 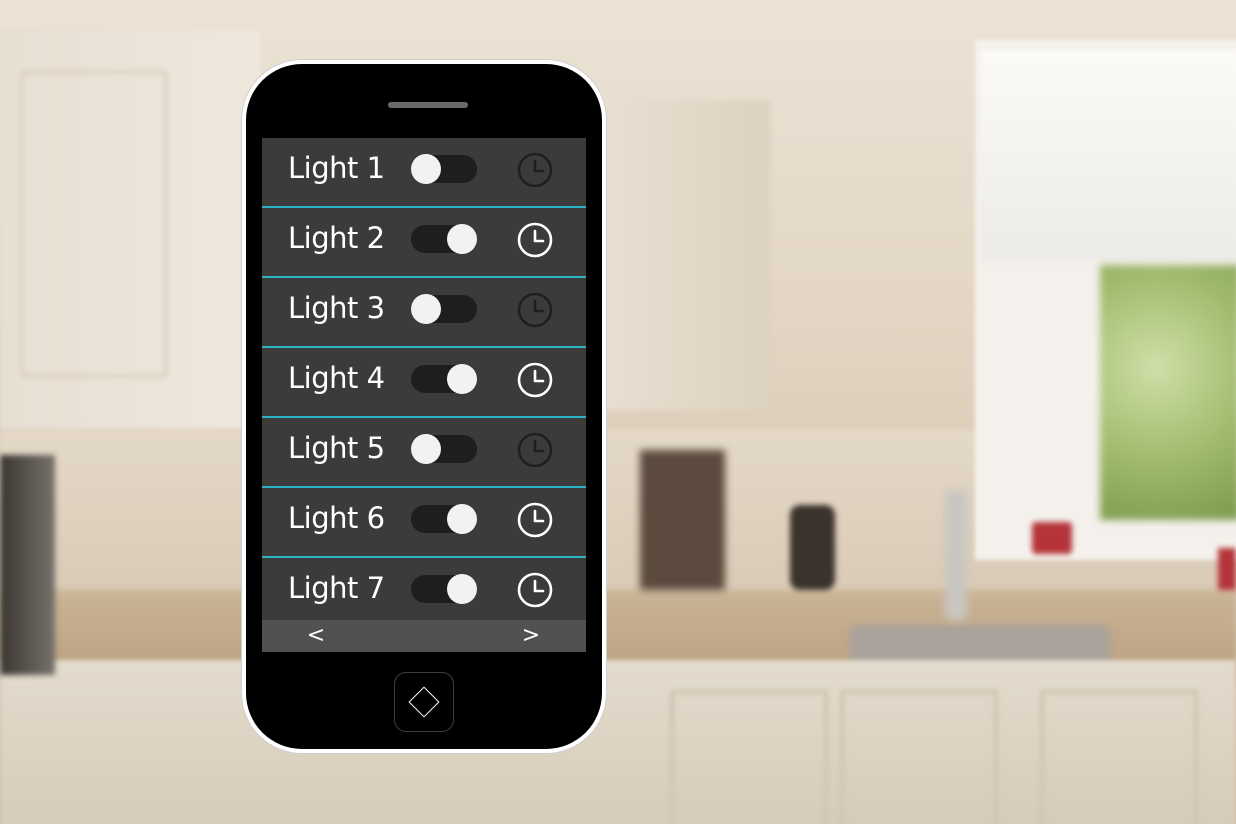 I want to click on light-label: Light 5, so click(x=336, y=448).